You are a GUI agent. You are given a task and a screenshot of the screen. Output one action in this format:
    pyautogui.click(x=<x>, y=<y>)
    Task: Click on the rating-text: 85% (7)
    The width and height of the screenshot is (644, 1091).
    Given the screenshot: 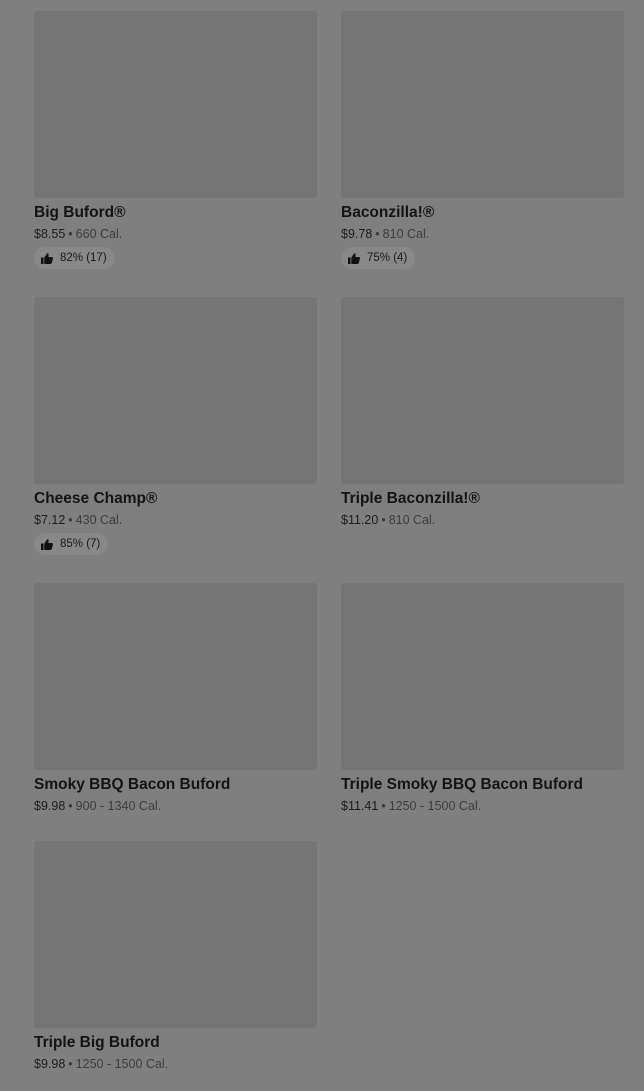 What is the action you would take?
    pyautogui.click(x=80, y=544)
    